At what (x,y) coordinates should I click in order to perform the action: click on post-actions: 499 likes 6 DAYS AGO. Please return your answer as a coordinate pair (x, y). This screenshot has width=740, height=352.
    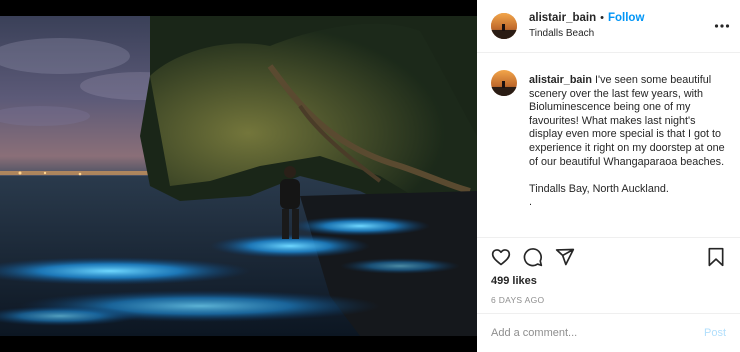
    Looking at the image, I should click on (608, 275).